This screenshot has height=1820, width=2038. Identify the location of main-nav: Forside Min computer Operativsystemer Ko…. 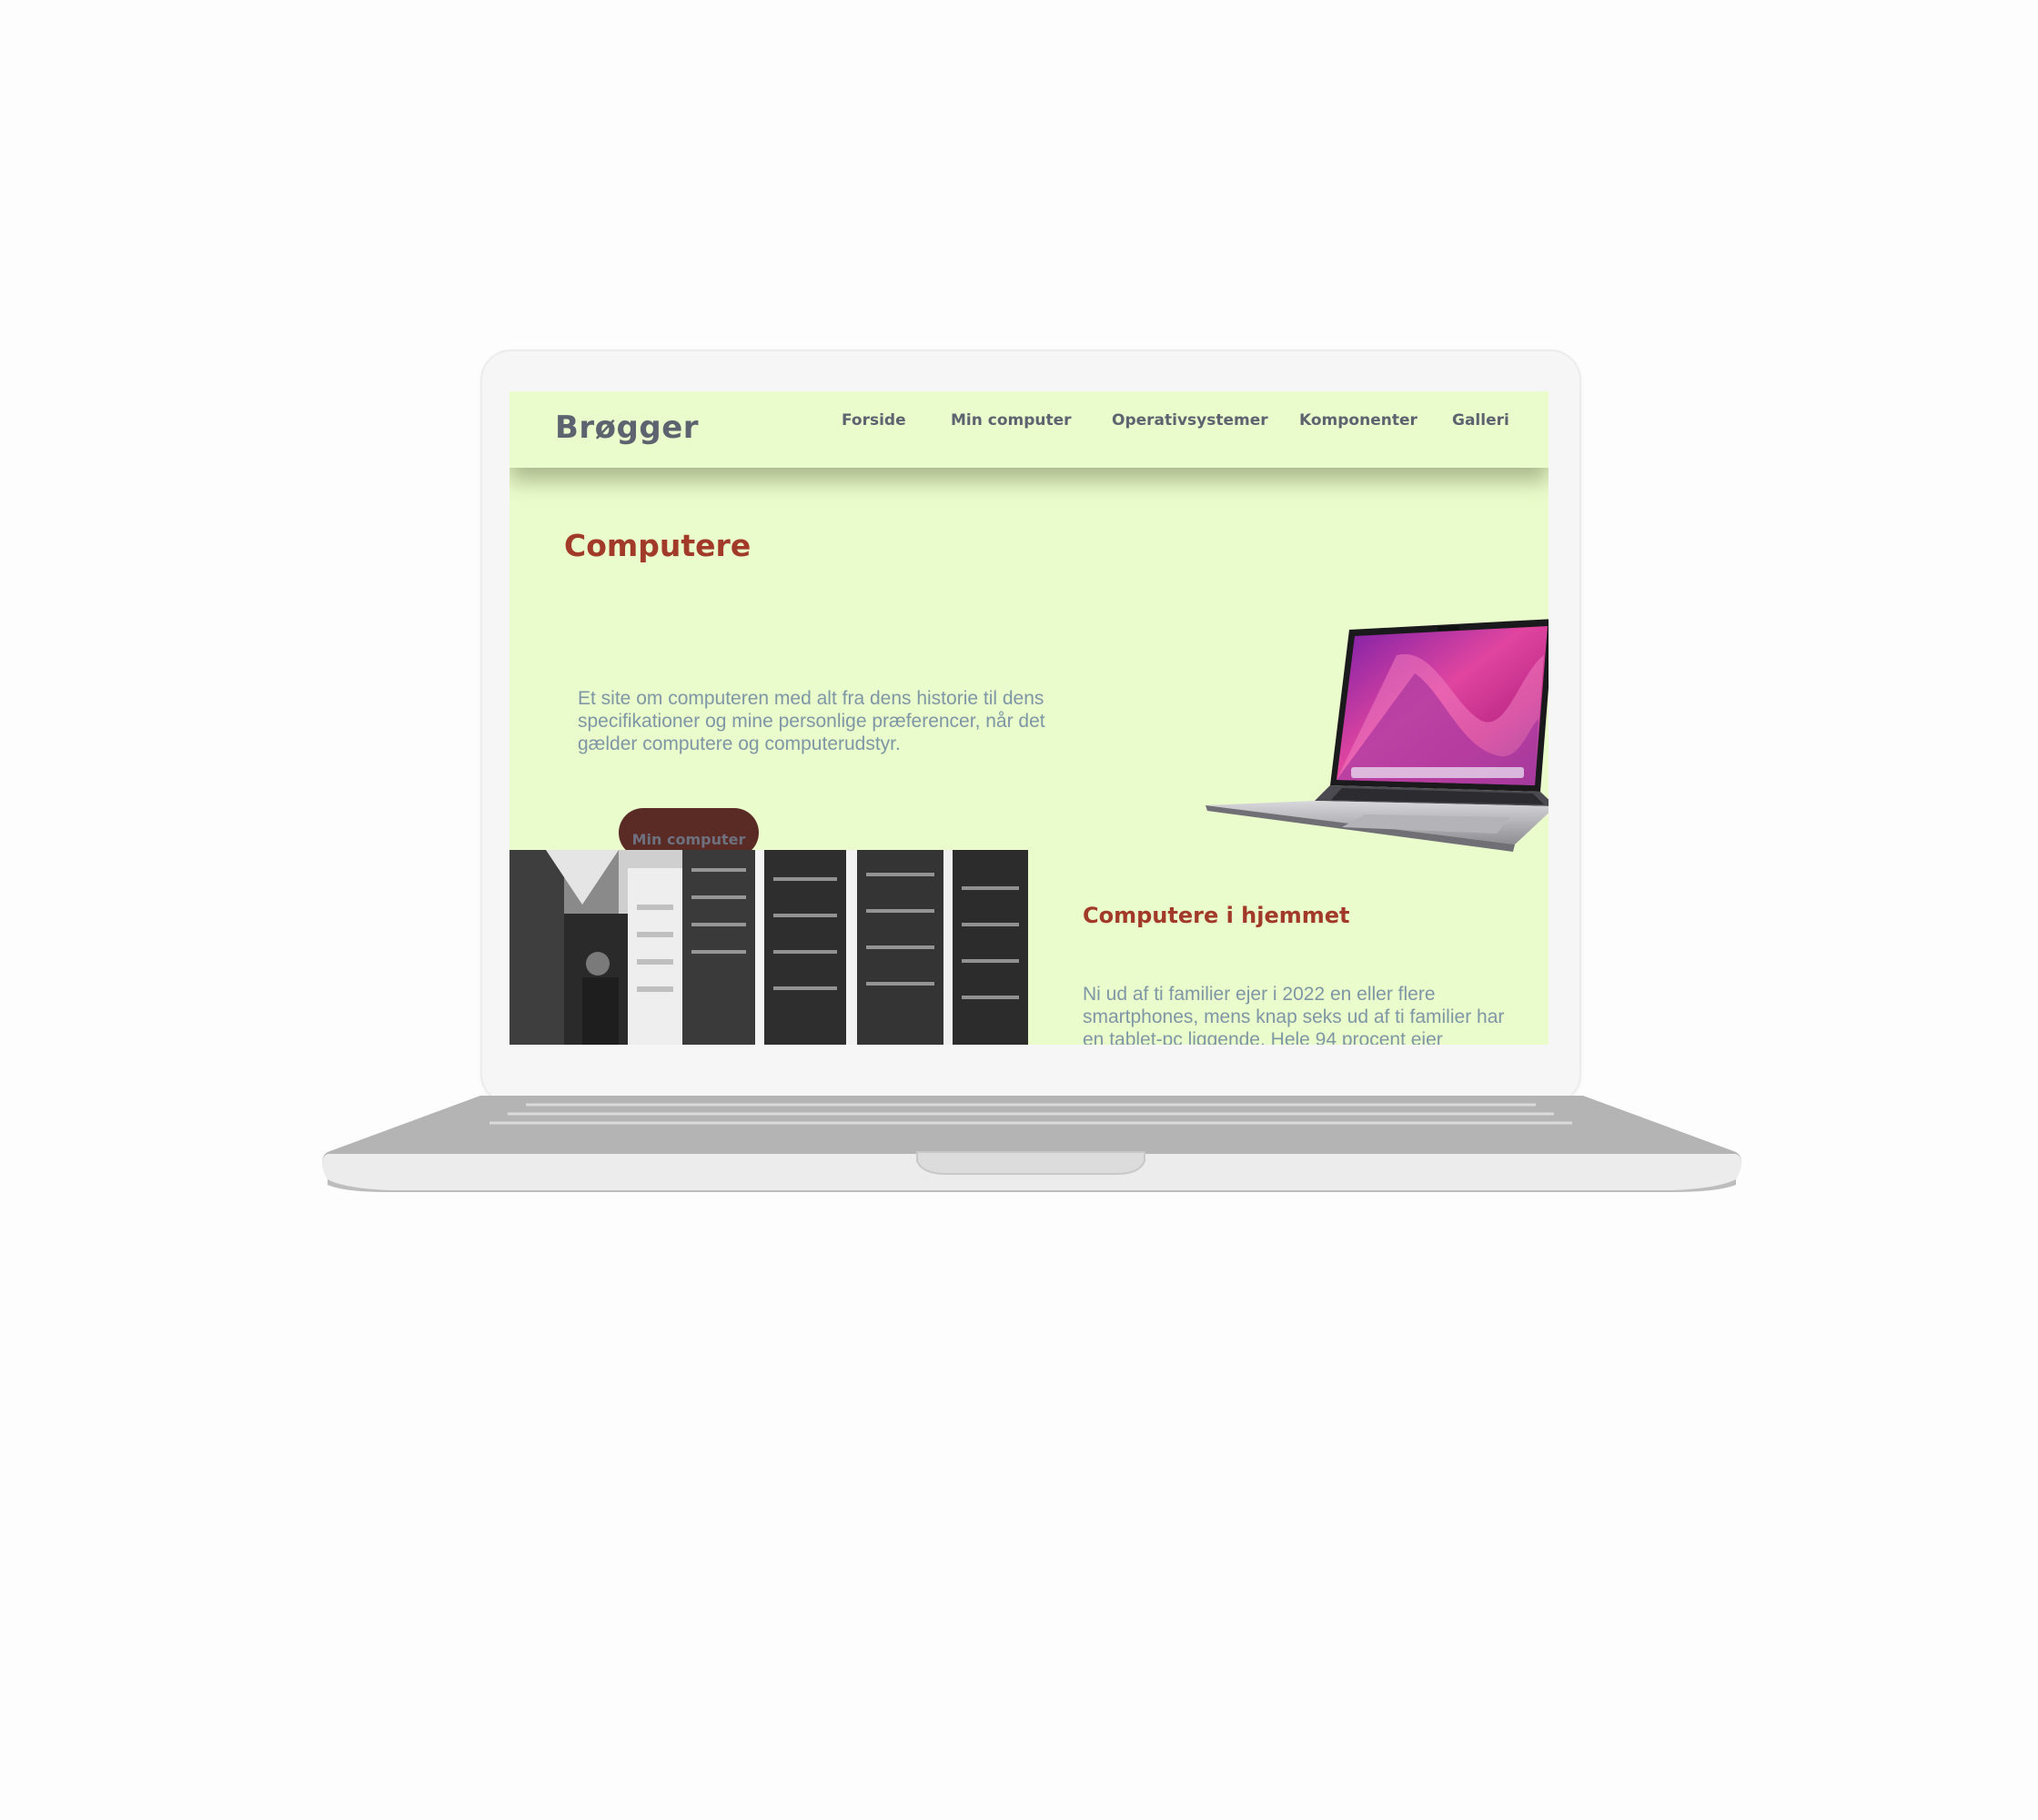
(1029, 425).